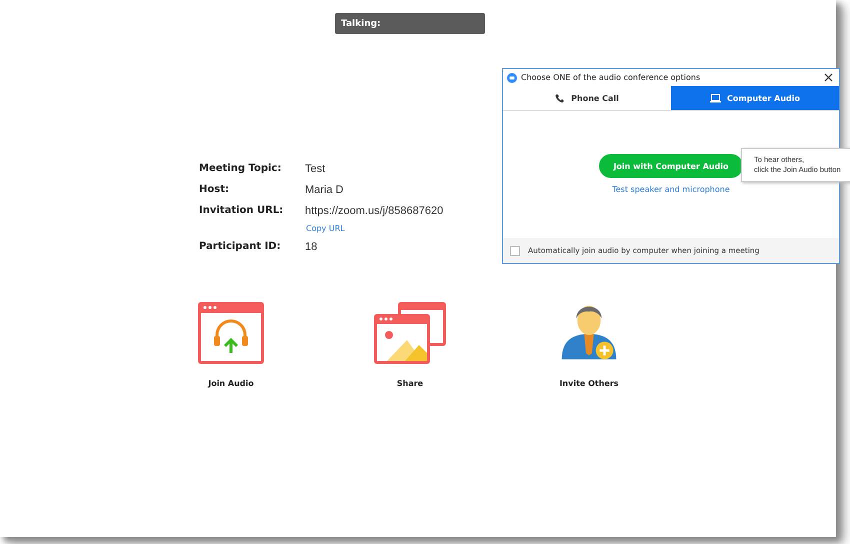  What do you see at coordinates (410, 333) in the screenshot?
I see `share-windows-icon` at bounding box center [410, 333].